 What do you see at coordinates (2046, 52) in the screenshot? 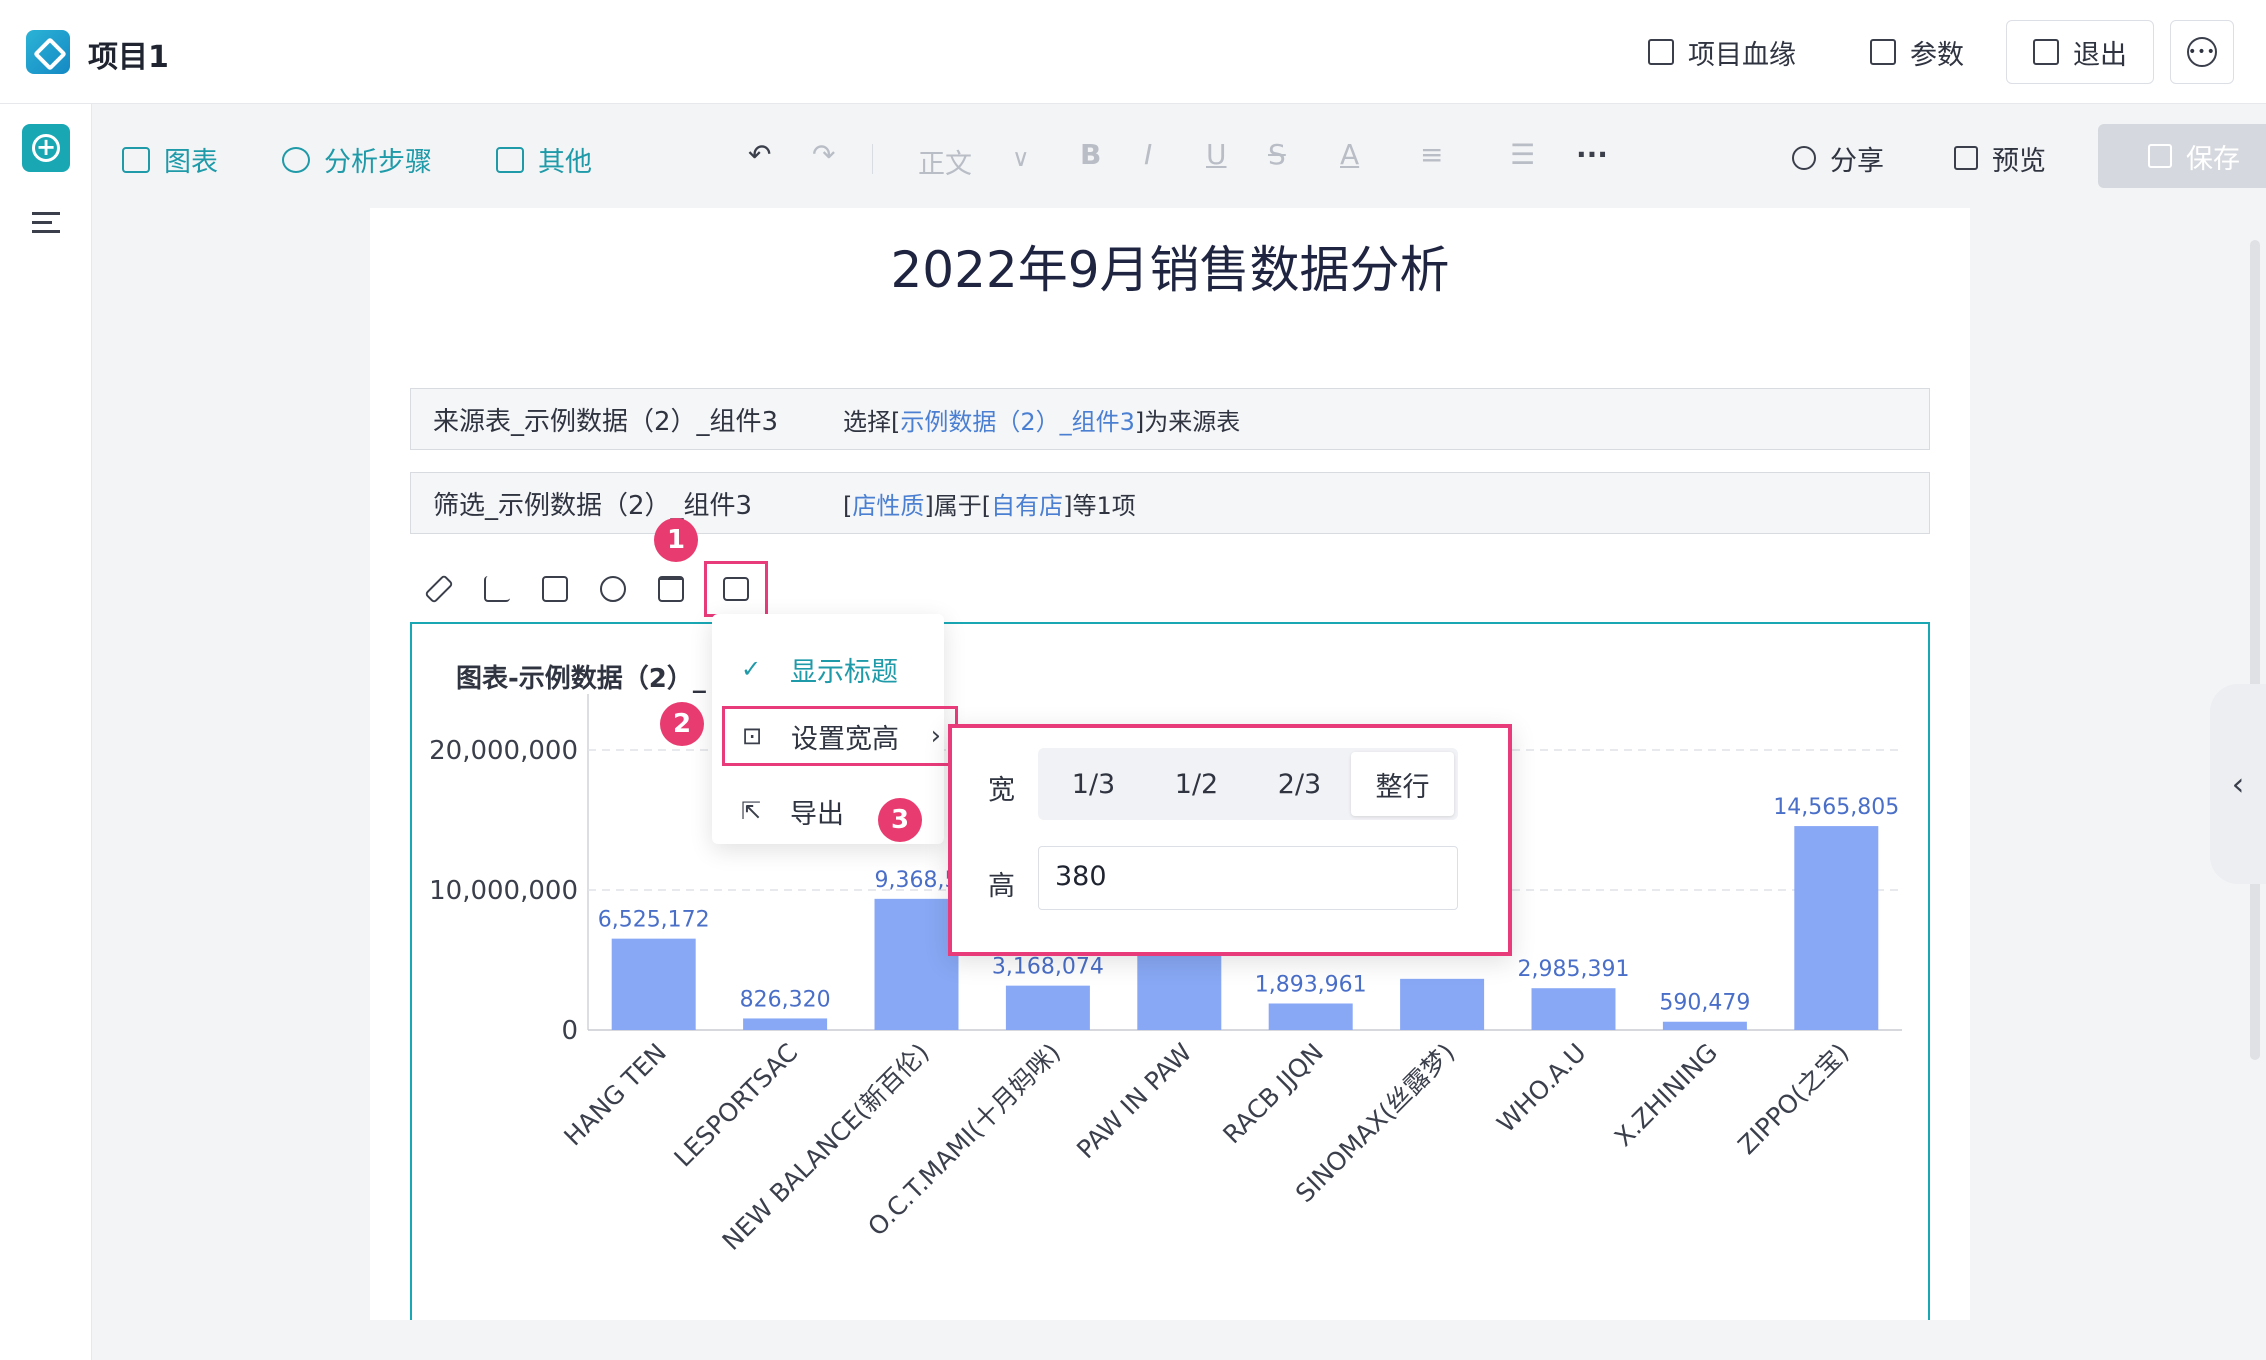
I see `exit-icon` at bounding box center [2046, 52].